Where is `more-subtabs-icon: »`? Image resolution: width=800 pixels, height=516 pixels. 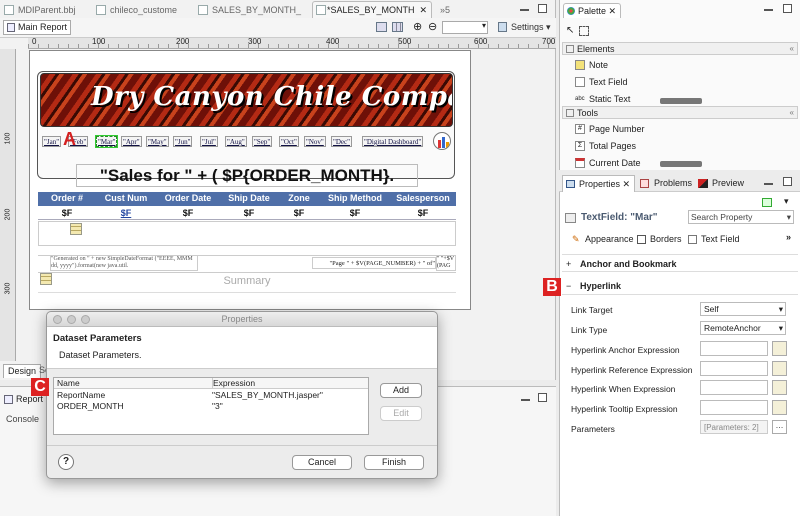 more-subtabs-icon: » is located at coordinates (788, 237).